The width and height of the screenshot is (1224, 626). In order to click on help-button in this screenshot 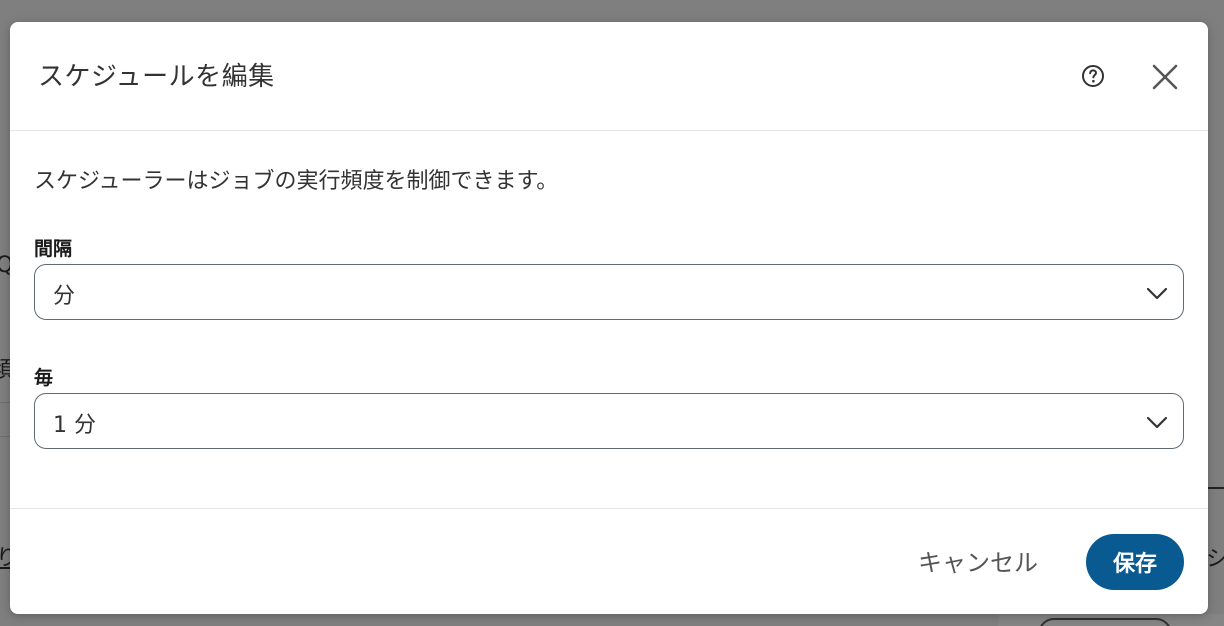, I will do `click(1093, 76)`.